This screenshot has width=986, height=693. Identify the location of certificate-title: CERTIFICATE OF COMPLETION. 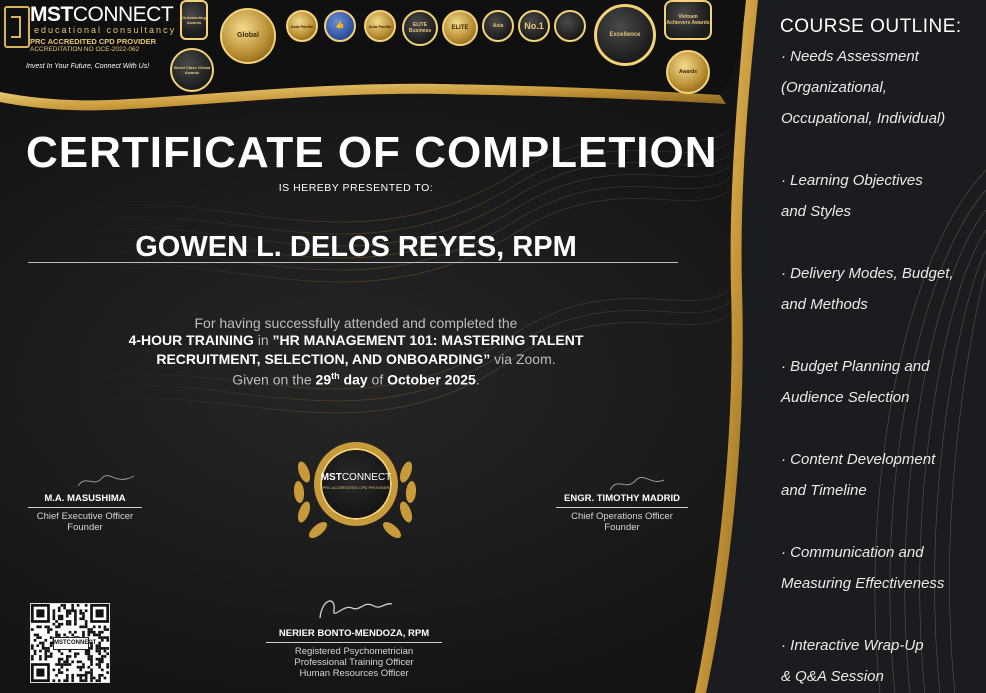
(372, 152).